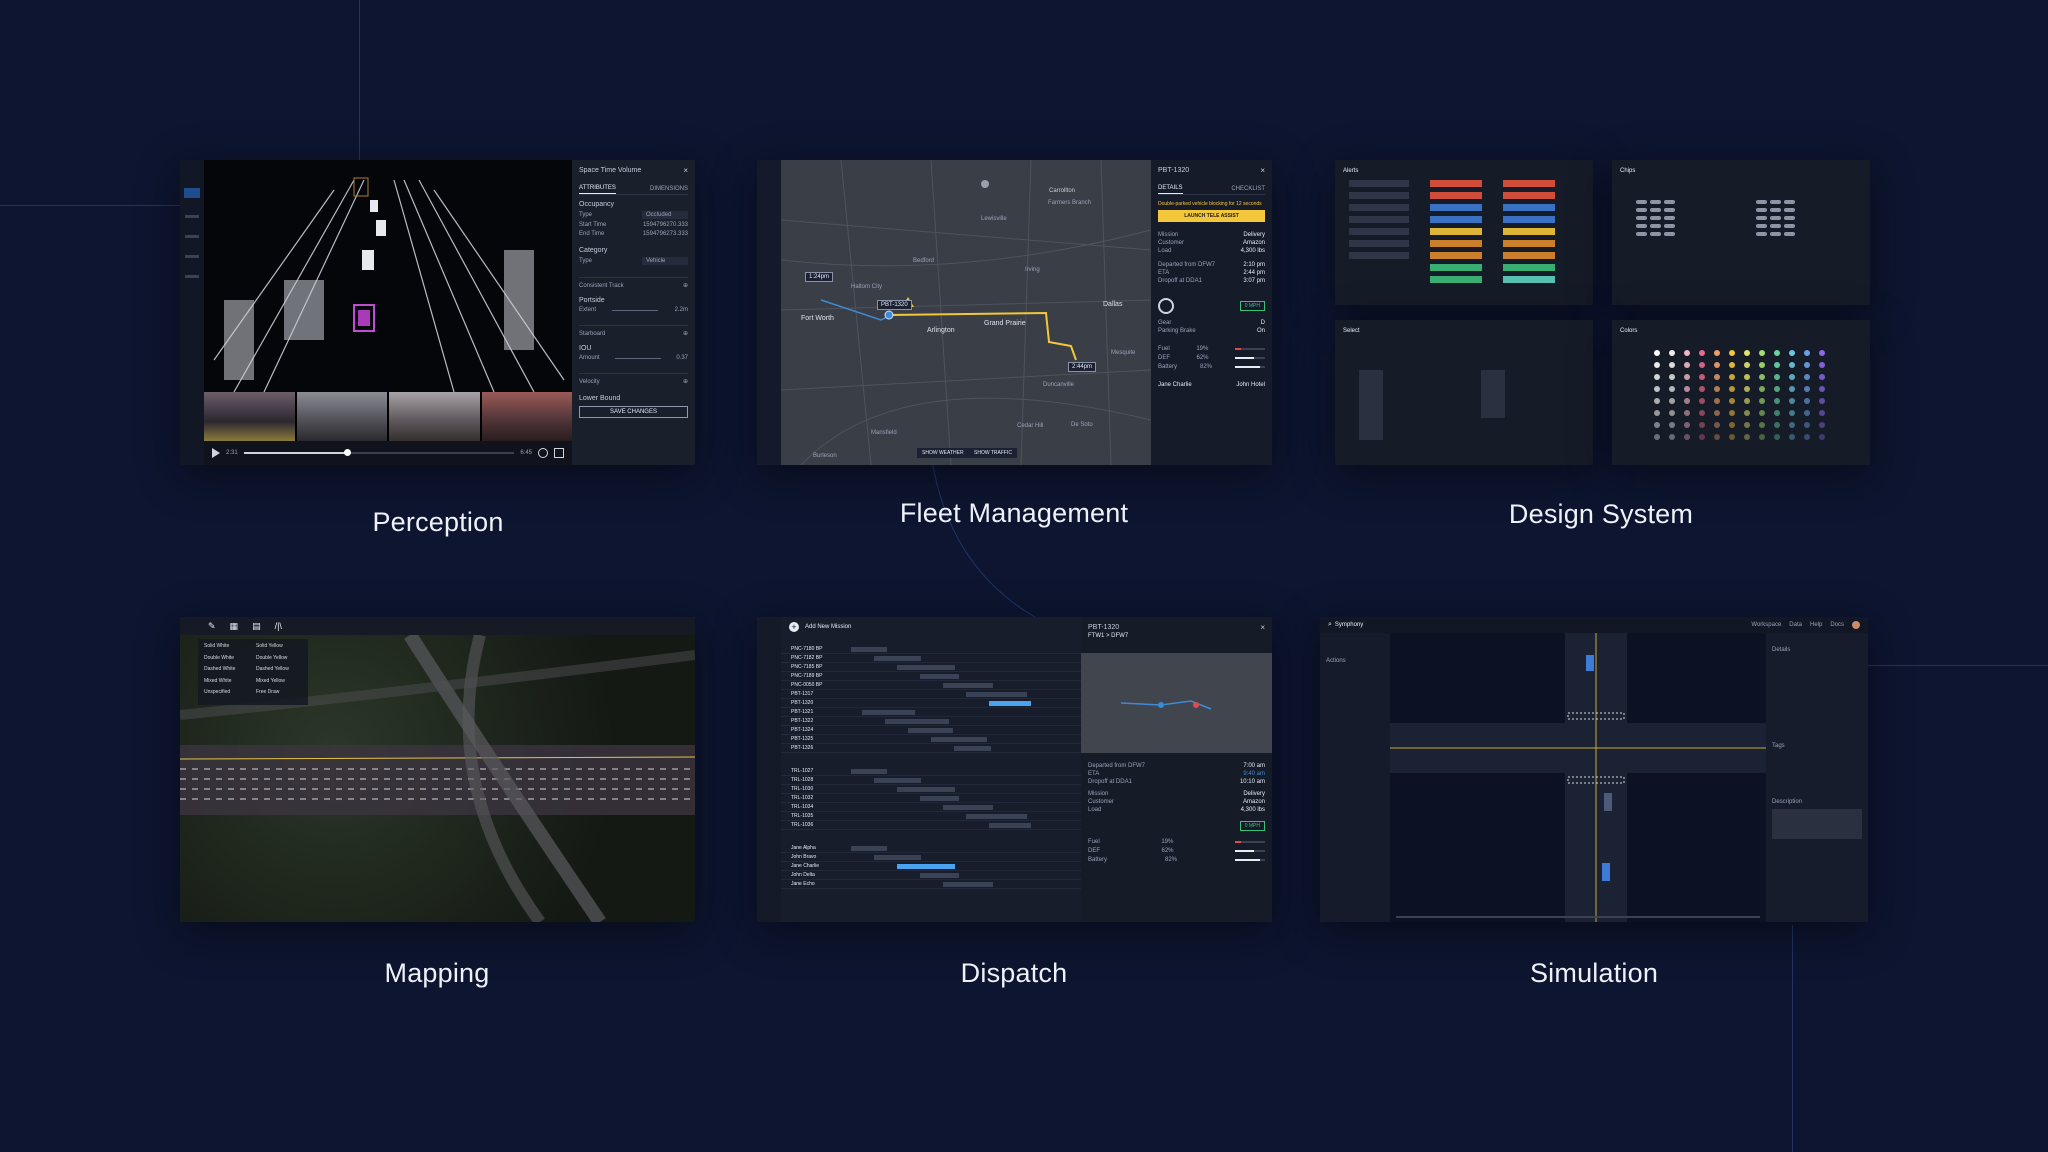  I want to click on sim-timeline, so click(1578, 917).